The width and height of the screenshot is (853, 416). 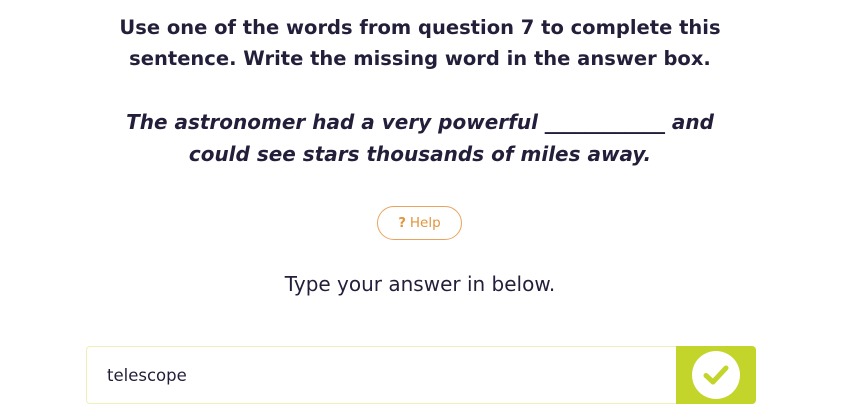 I want to click on help-button: ? Help, so click(x=419, y=223).